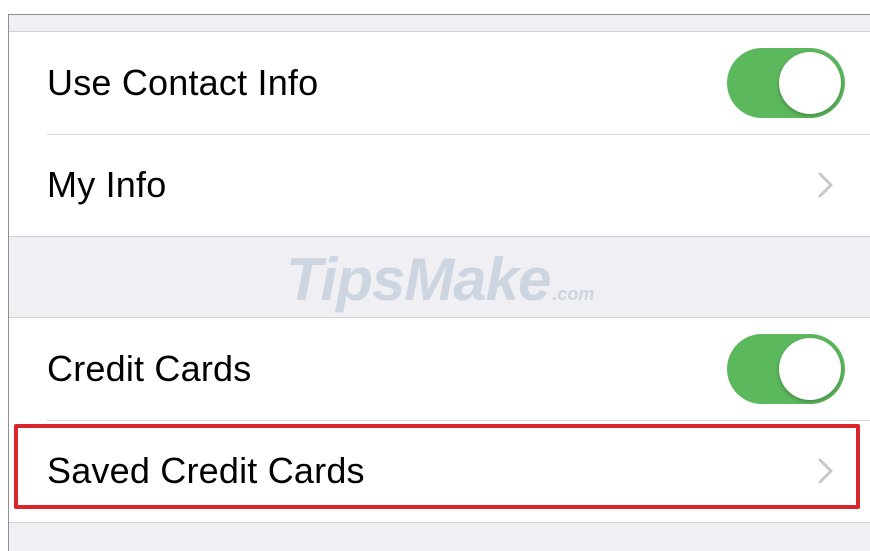 The width and height of the screenshot is (870, 551). I want to click on row-label-use-contact-info: Use Contact Info, so click(183, 82).